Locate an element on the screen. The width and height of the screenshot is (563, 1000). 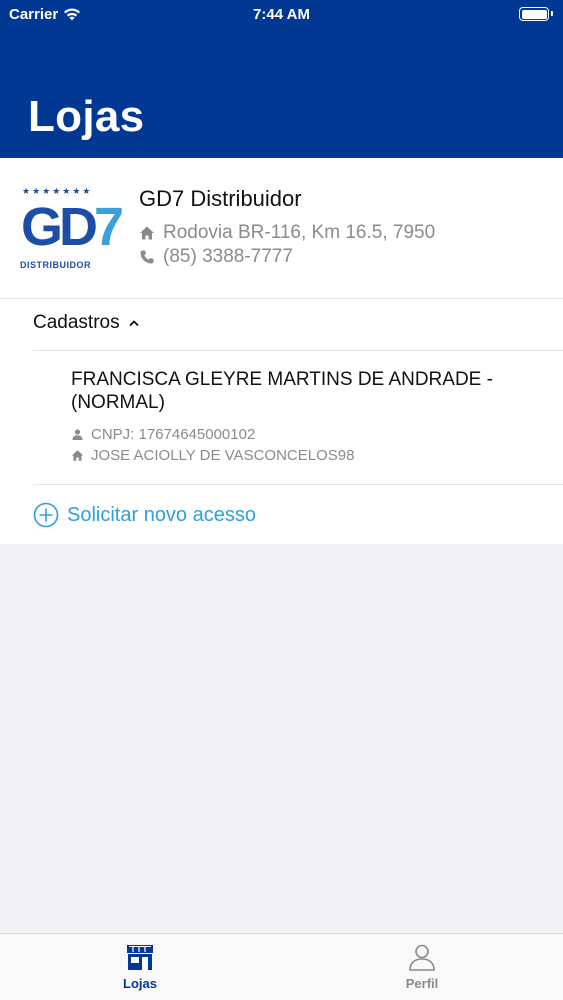
store-address: Rodovia BR-116, Km 16.5, 7950 is located at coordinates (287, 233).